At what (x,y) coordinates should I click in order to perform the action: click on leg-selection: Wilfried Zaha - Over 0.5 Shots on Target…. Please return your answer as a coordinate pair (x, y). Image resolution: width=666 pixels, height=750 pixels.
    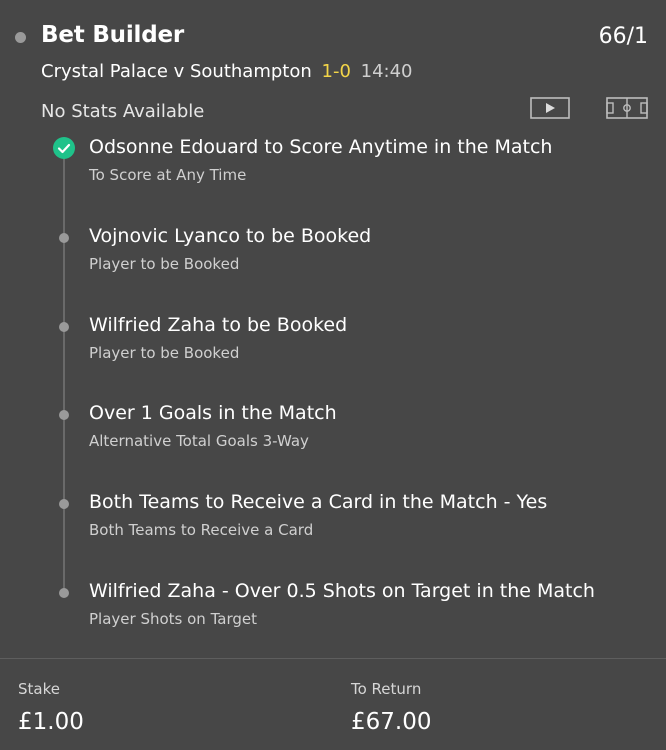
    Looking at the image, I should click on (342, 591).